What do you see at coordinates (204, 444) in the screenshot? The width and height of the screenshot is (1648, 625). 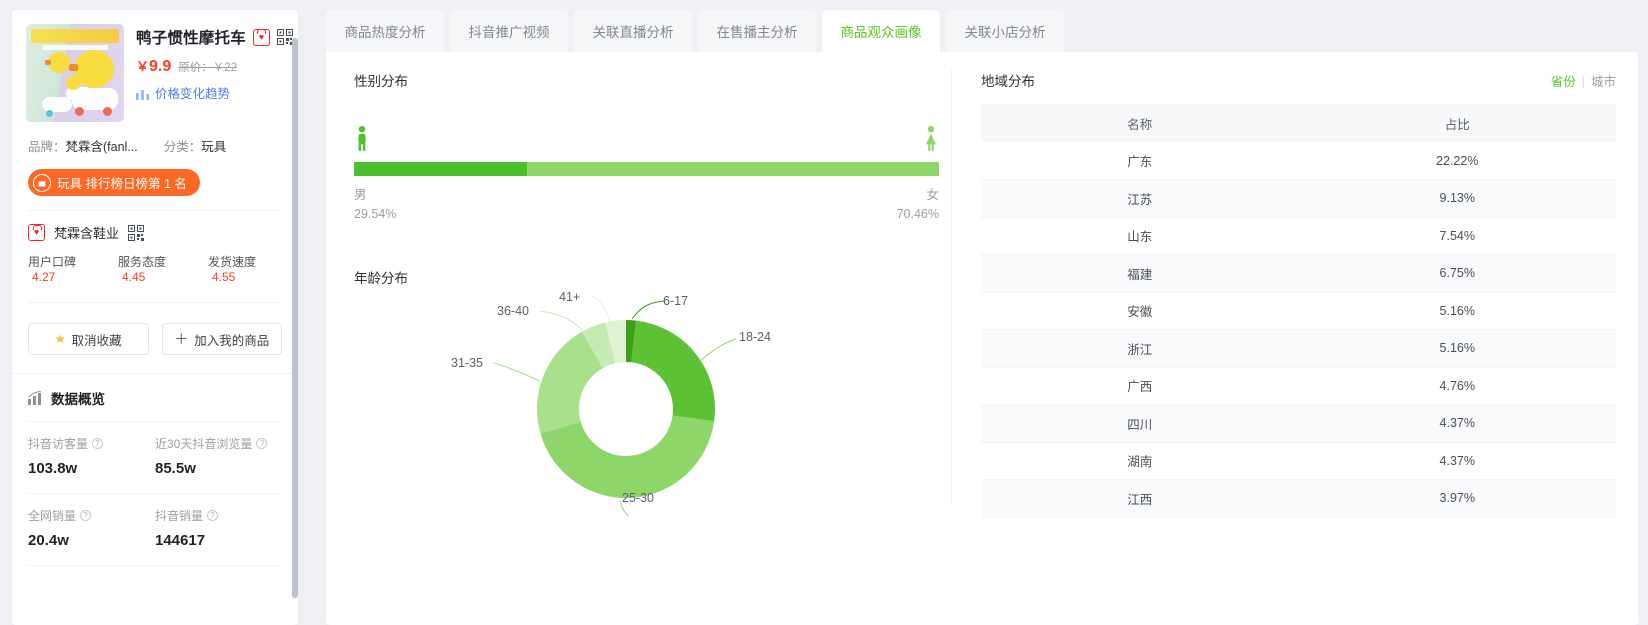 I see `stat-label-text: 近30天抖音浏览量` at bounding box center [204, 444].